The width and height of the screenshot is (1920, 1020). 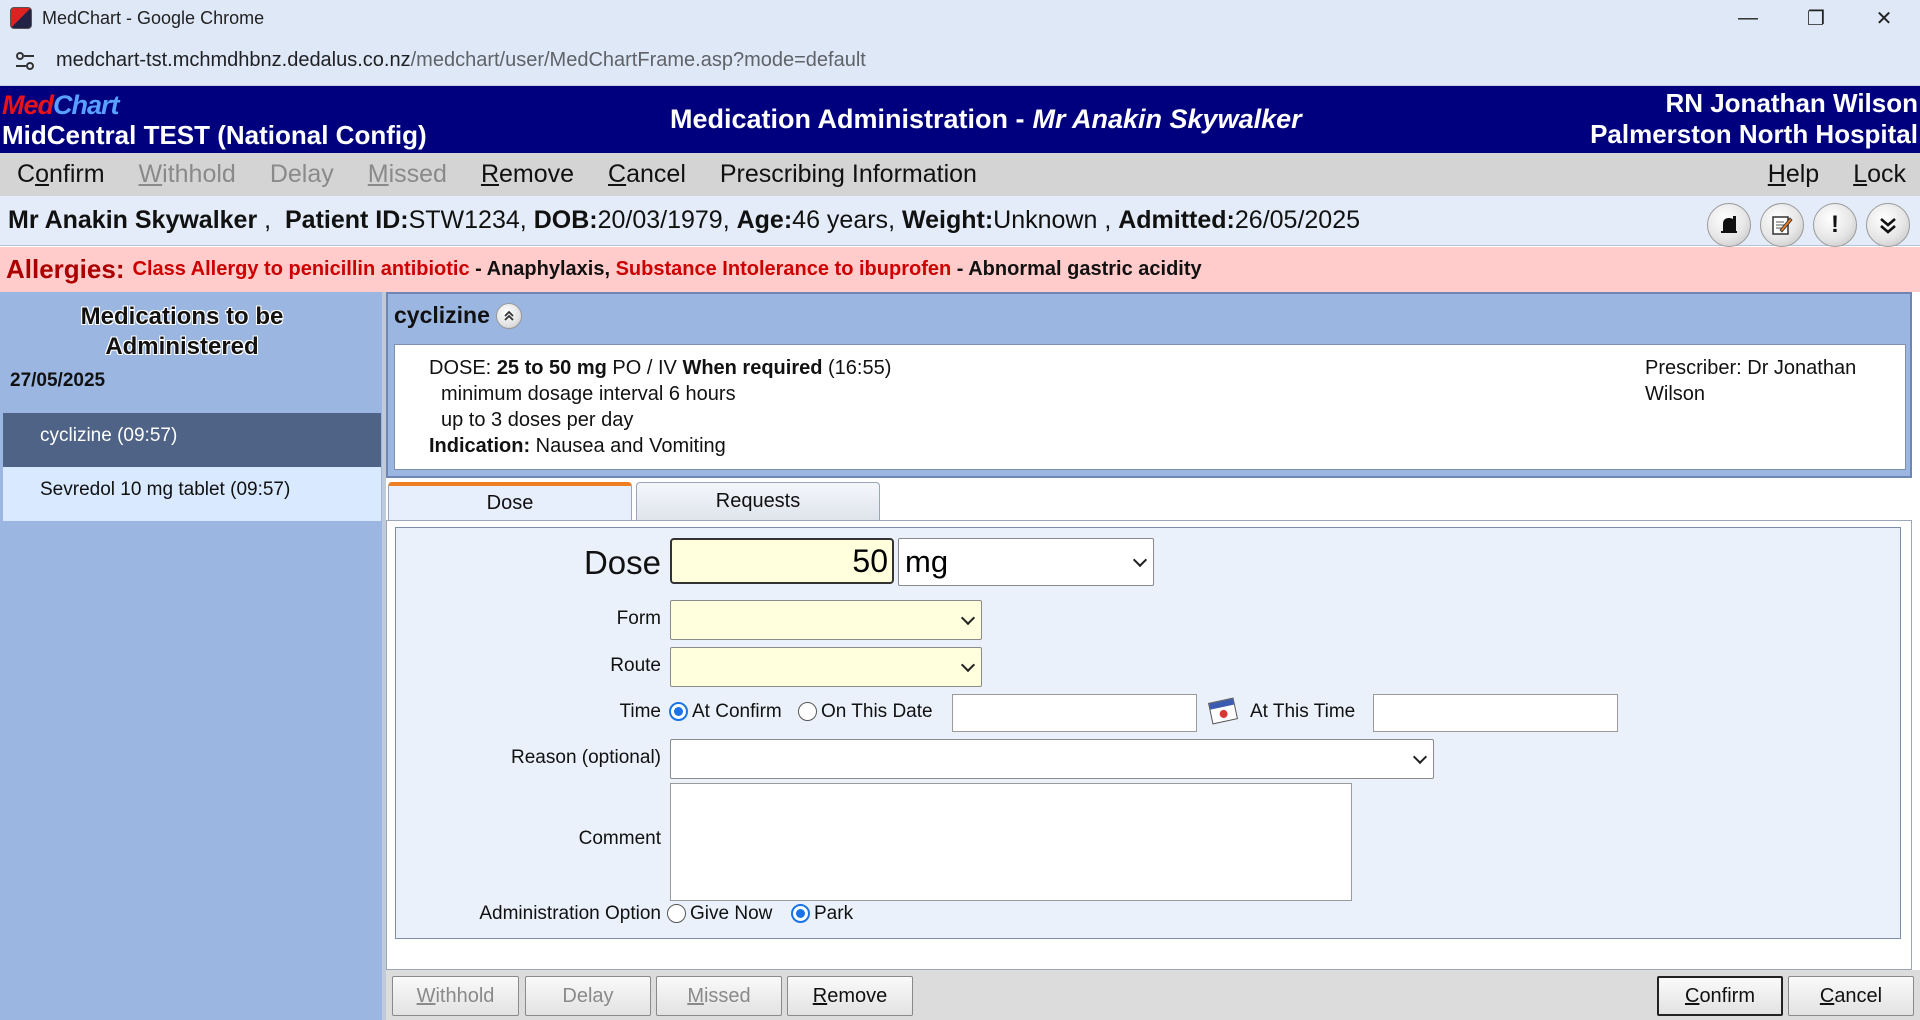 What do you see at coordinates (442, 315) in the screenshot?
I see `medication-name: cyclizine` at bounding box center [442, 315].